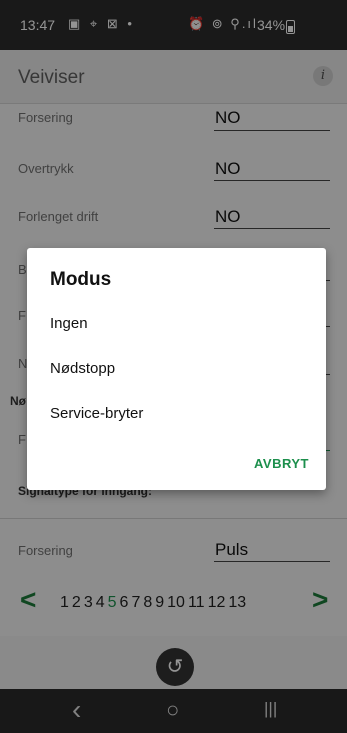 Image resolution: width=347 pixels, height=733 pixels. Describe the element at coordinates (96, 413) in the screenshot. I see `option-service-bryter: Service-bryter` at that location.